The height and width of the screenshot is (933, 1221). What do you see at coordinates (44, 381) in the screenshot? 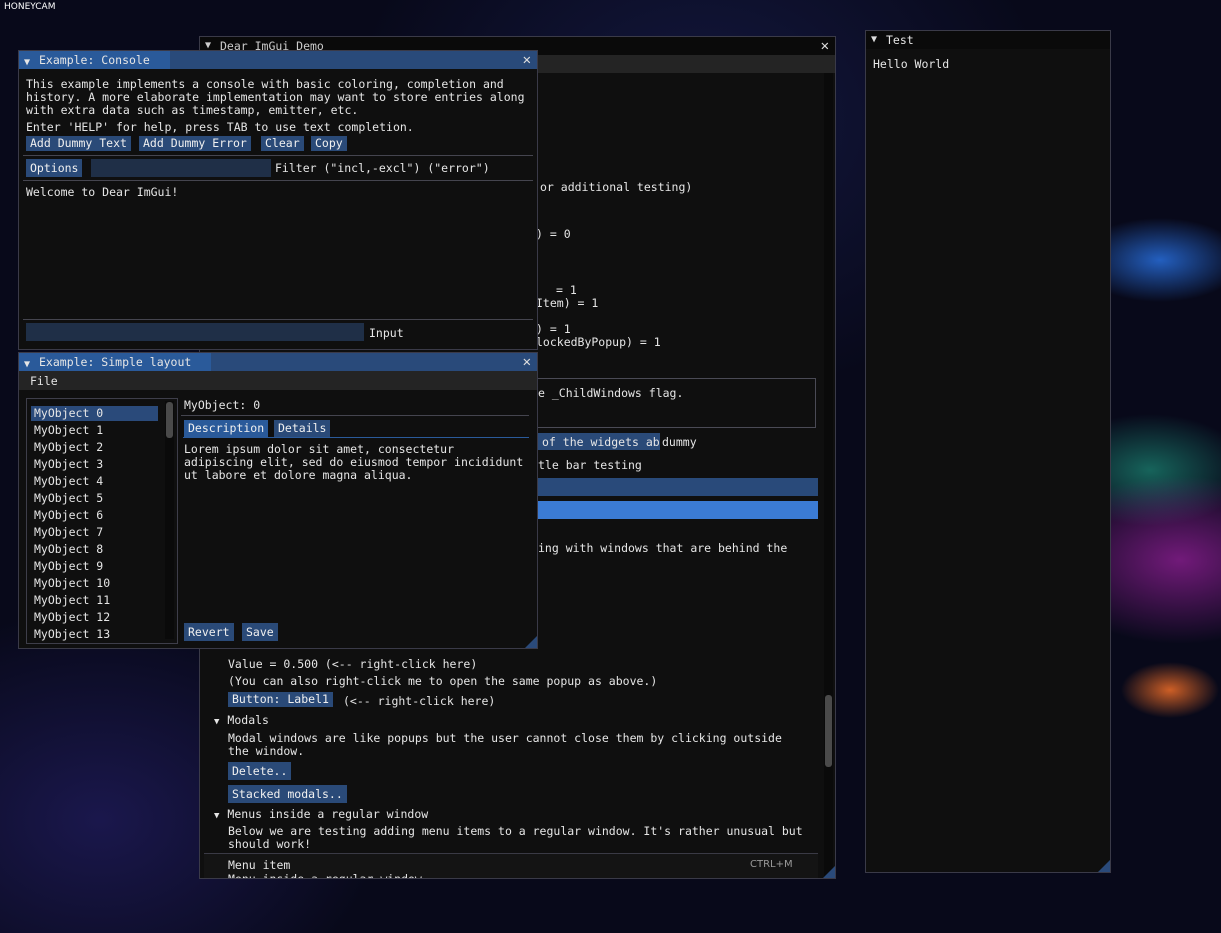
I see `menu-file: File` at bounding box center [44, 381].